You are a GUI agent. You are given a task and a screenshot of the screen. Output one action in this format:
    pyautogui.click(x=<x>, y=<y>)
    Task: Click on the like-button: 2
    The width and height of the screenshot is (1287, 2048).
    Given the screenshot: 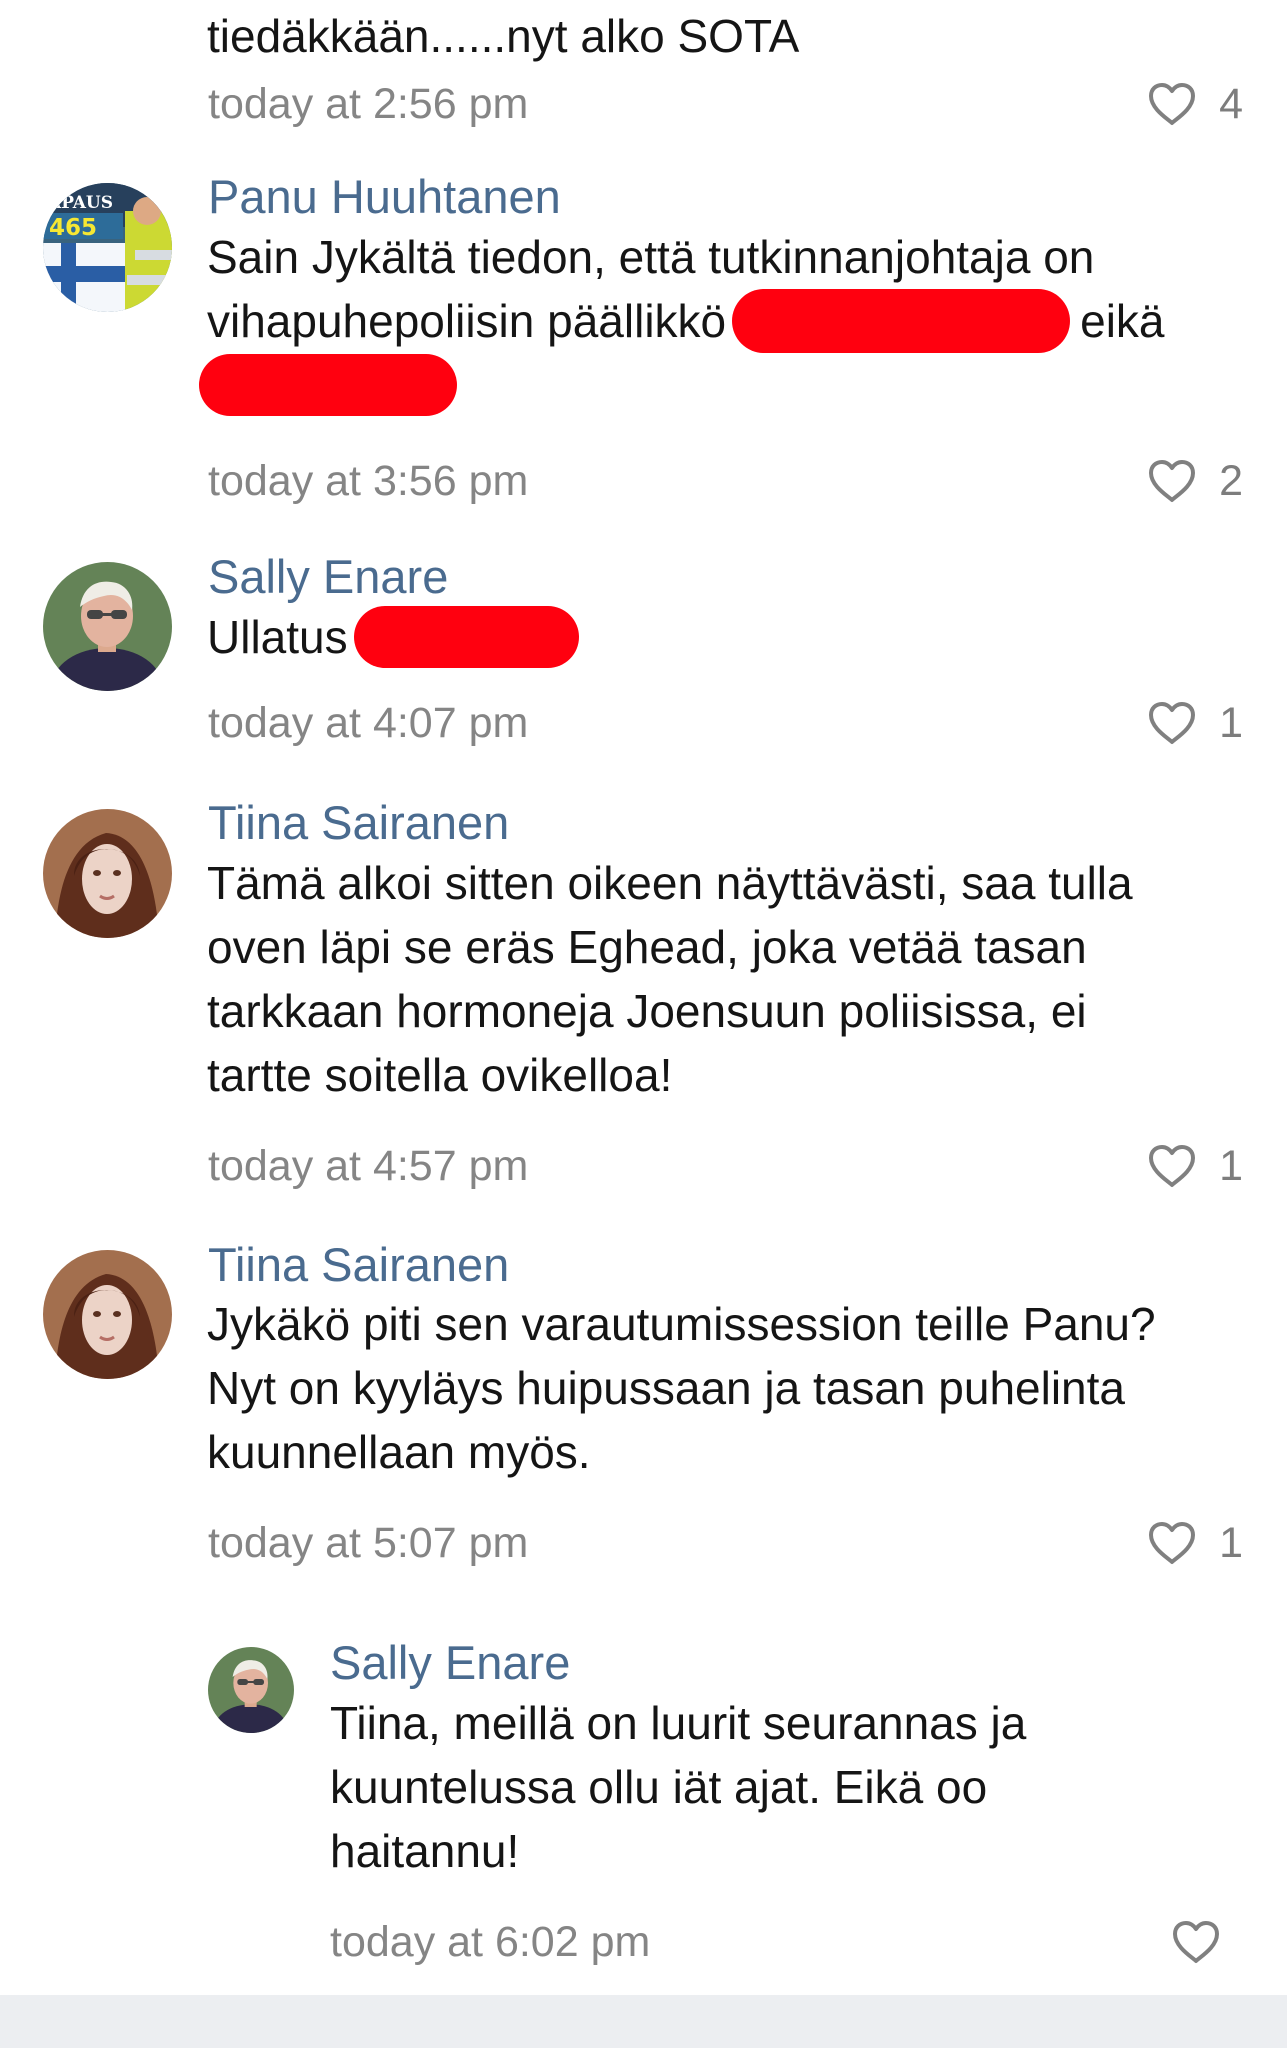 What is the action you would take?
    pyautogui.click(x=1195, y=481)
    